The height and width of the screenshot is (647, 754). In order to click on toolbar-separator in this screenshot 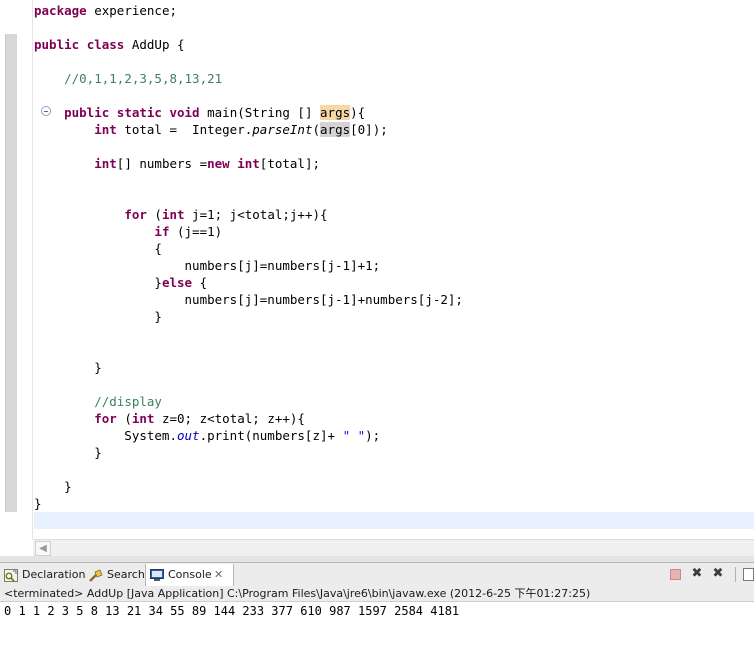, I will do `click(735, 574)`.